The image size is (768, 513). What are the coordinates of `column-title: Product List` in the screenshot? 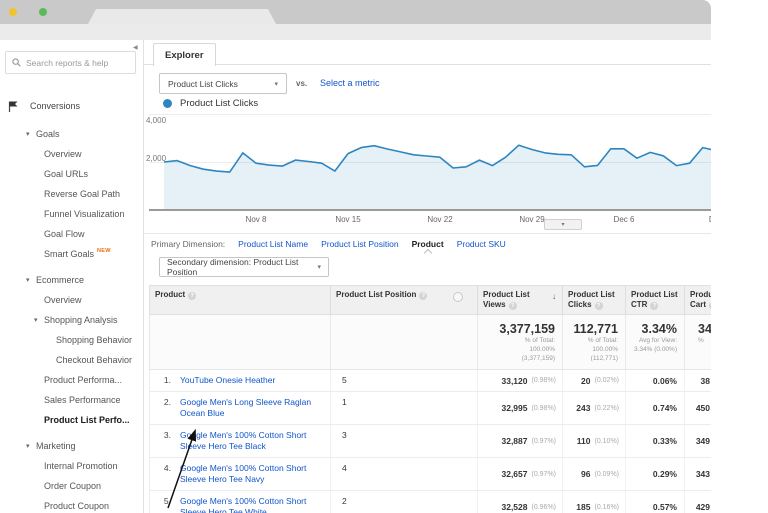 It's located at (591, 294).